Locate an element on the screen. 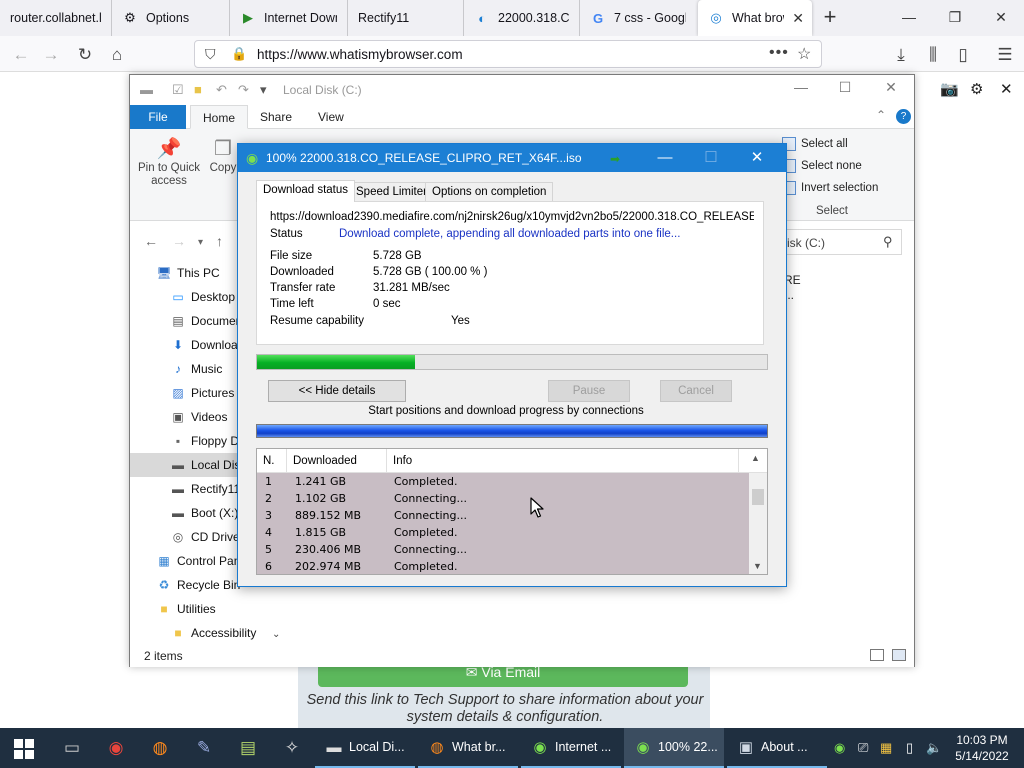  minimize-button: — is located at coordinates (909, 17).